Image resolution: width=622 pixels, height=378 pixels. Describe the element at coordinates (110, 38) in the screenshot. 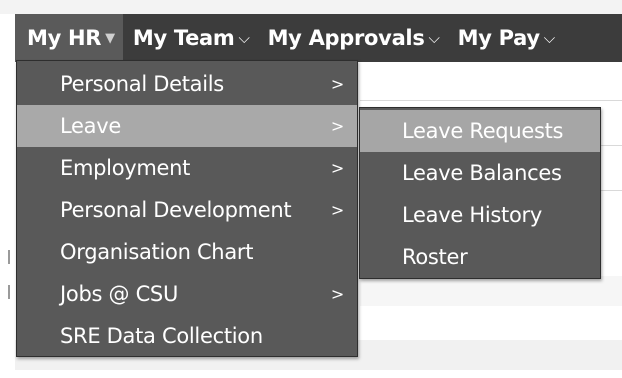

I see `chevron-down-icon: ▼` at that location.